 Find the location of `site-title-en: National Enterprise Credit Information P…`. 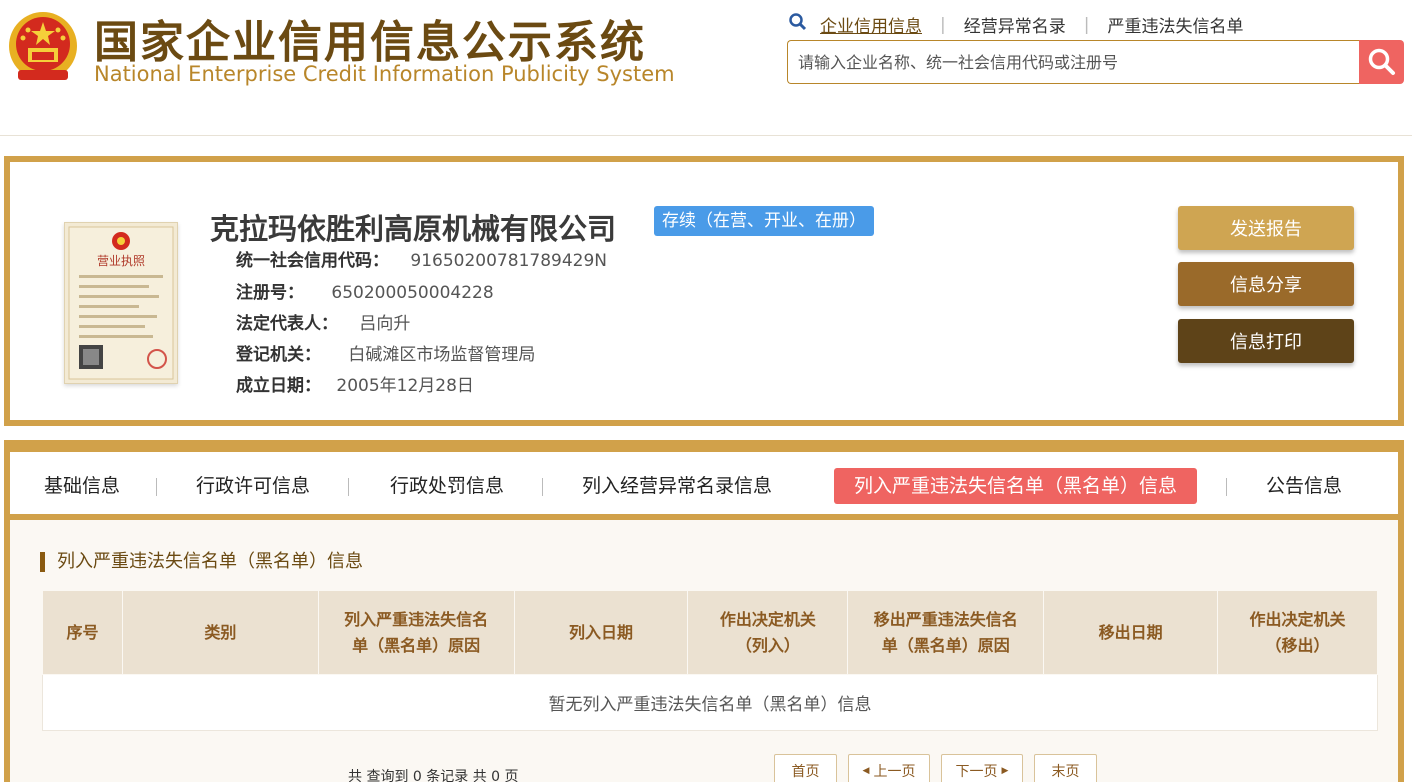

site-title-en: National Enterprise Credit Information P… is located at coordinates (384, 74).